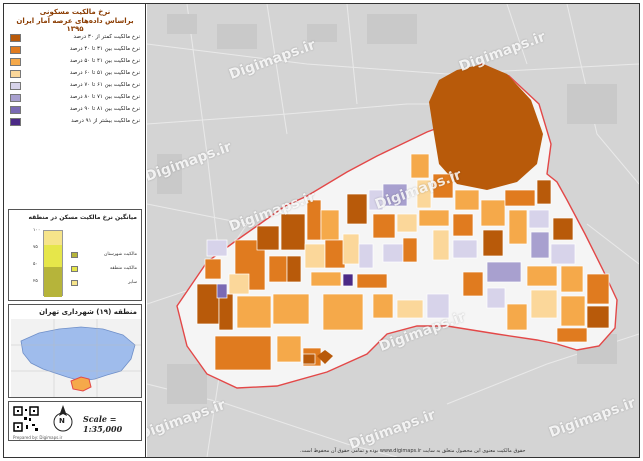  What do you see at coordinates (38, 437) in the screenshot?
I see `credit-text: Prepared by: Digimaps.ir` at bounding box center [38, 437].